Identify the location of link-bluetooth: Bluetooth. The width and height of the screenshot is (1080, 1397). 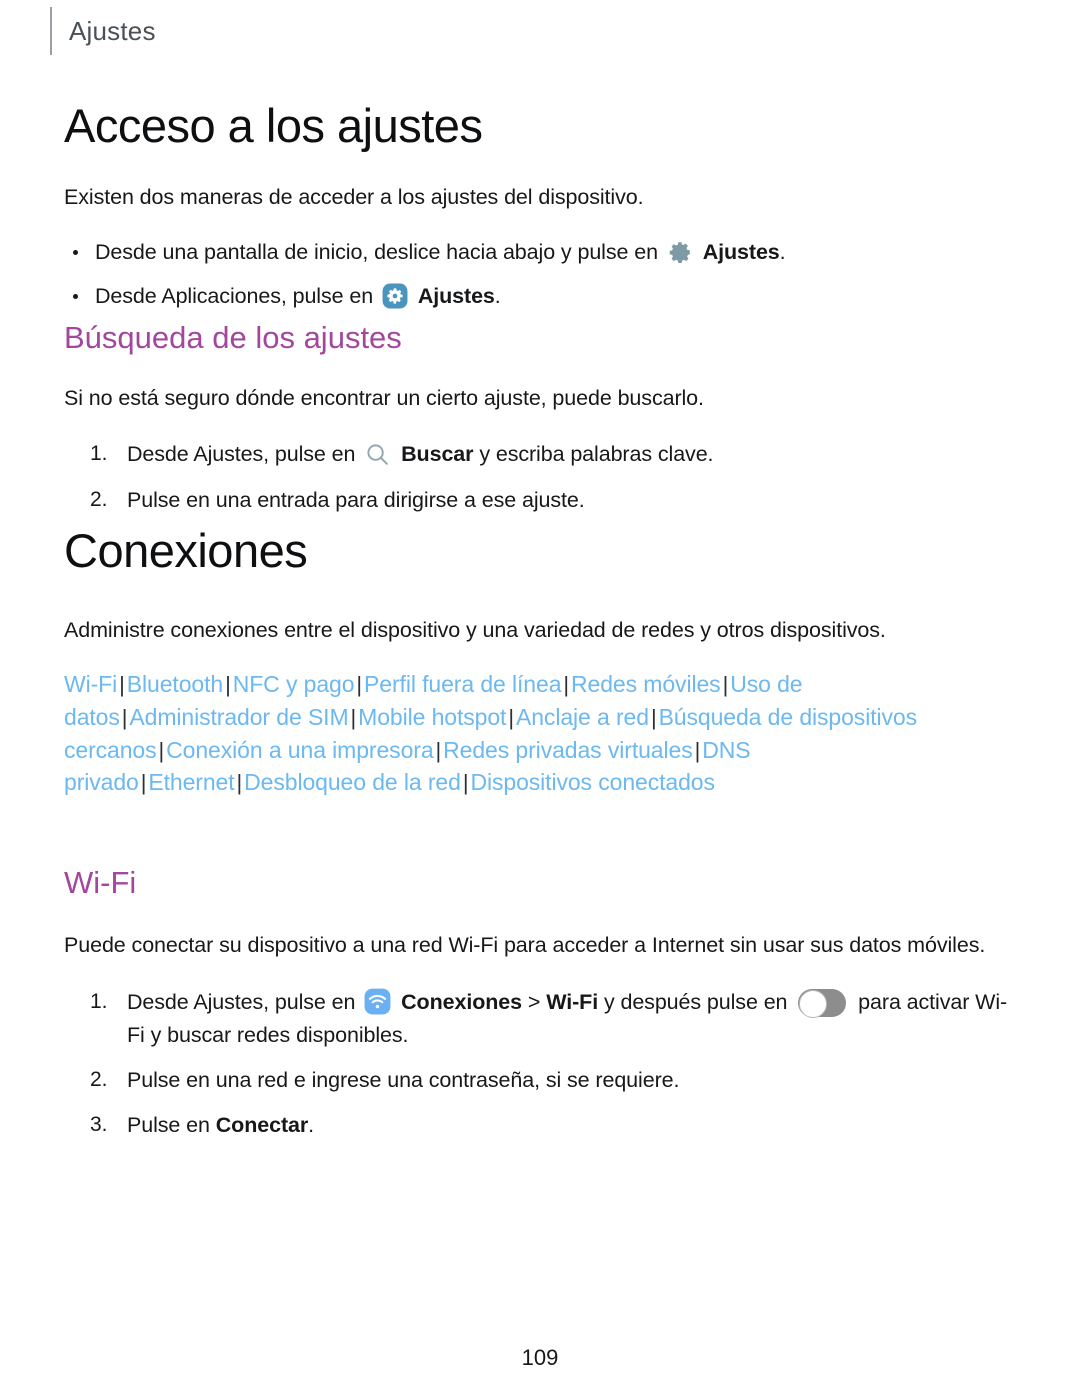
(175, 684).